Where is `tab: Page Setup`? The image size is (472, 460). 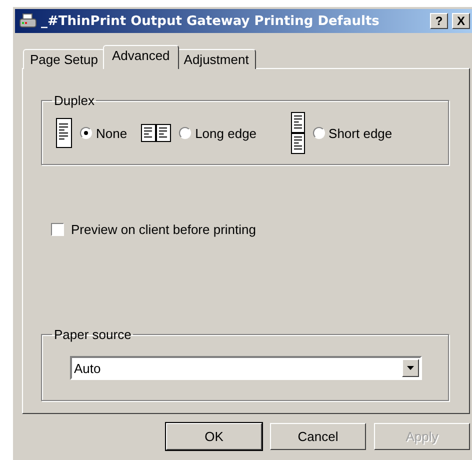 tab: Page Setup is located at coordinates (64, 59).